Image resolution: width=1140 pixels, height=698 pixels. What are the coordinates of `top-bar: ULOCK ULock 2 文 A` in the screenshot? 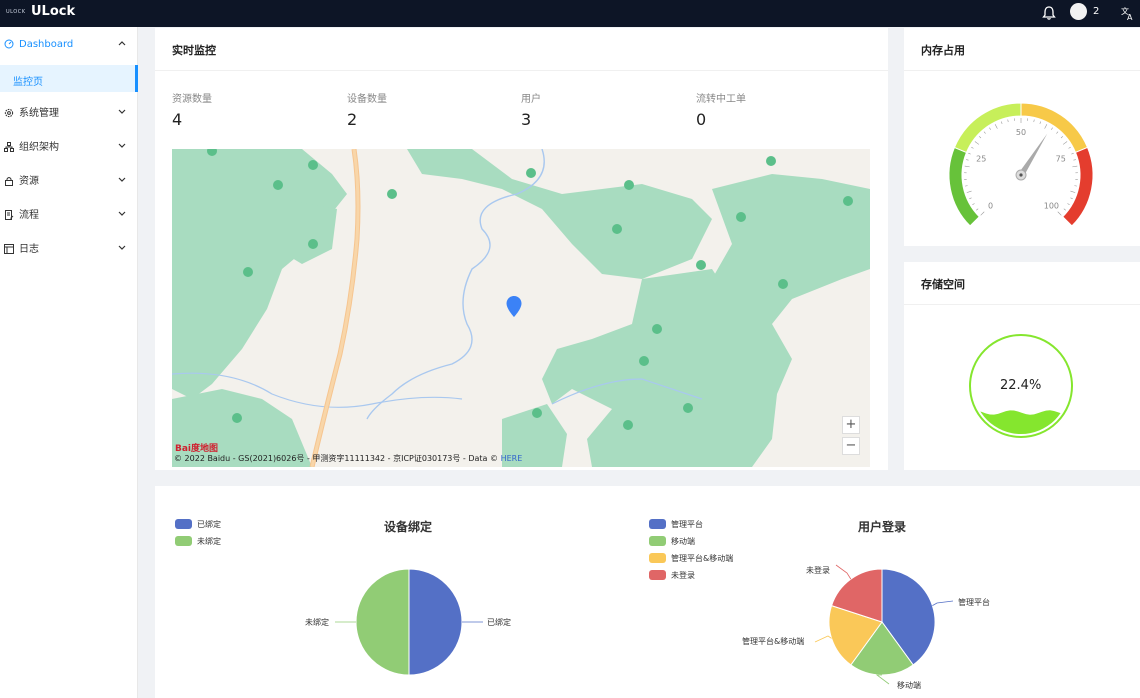 It's located at (570, 13).